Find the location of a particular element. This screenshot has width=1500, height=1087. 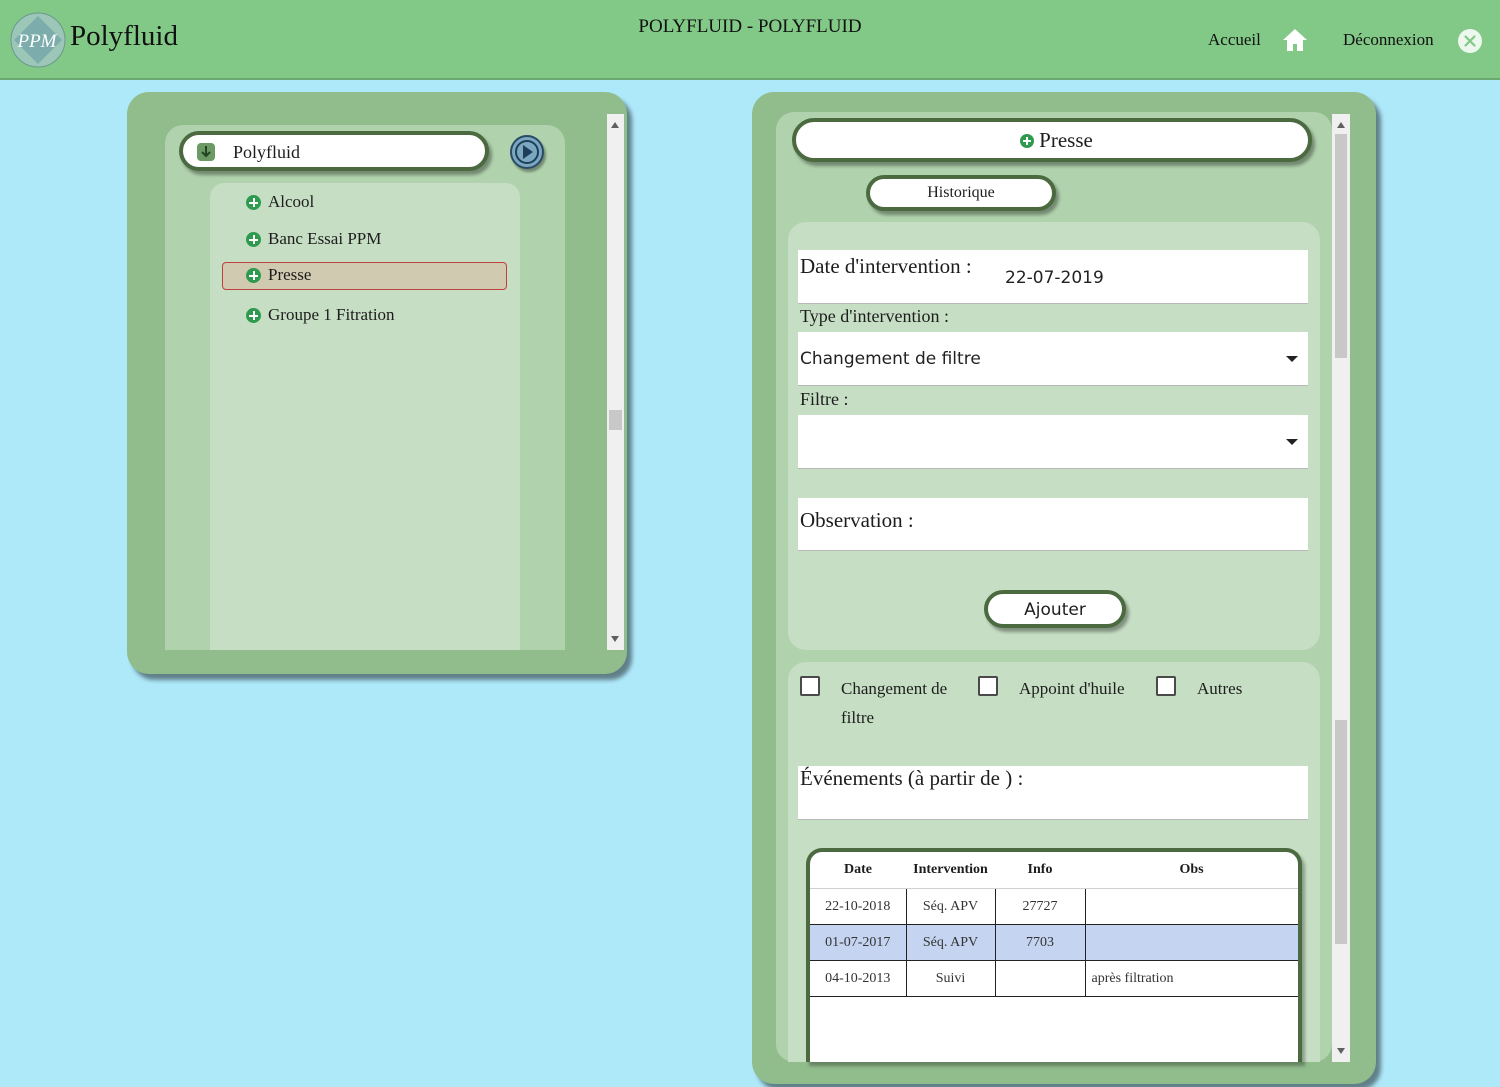

home-link: Accueil is located at coordinates (1234, 40).